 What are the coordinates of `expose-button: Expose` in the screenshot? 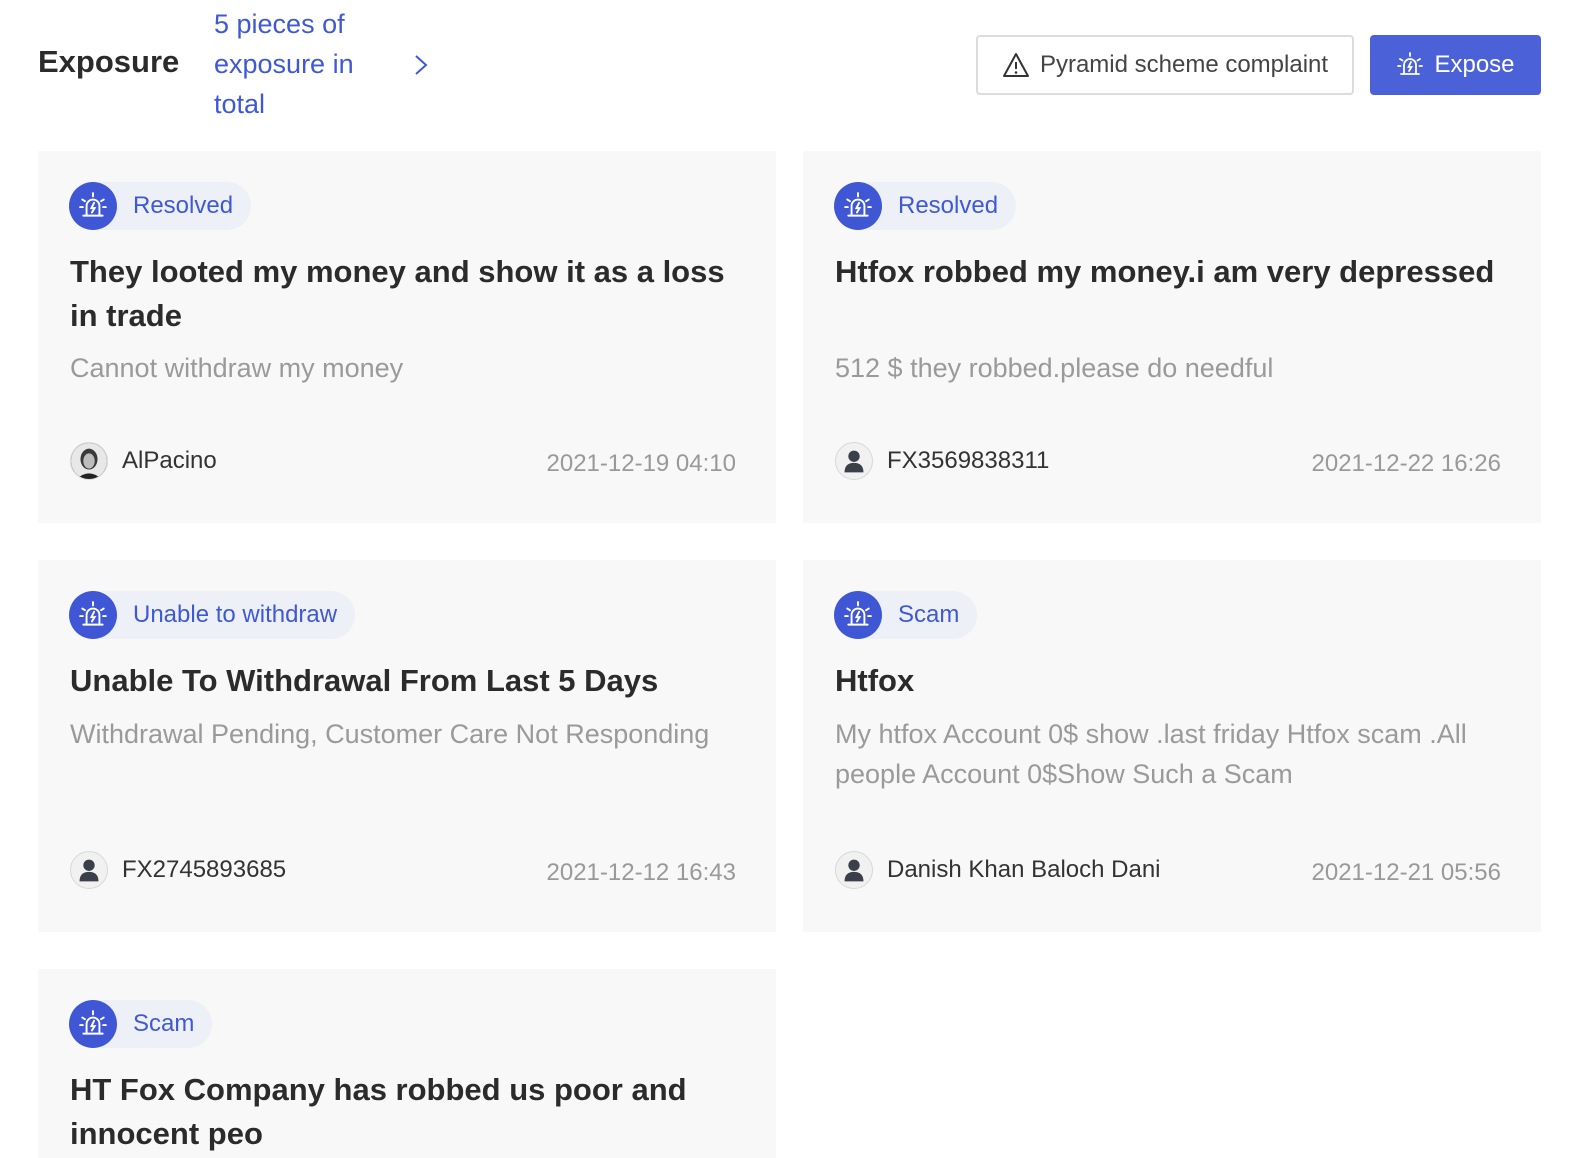 It's located at (1455, 65).